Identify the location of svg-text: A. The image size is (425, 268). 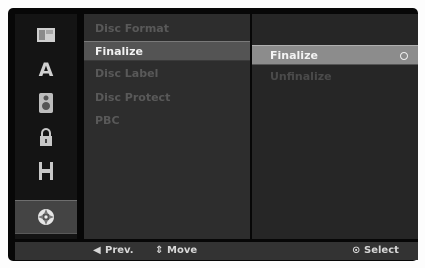
(46, 69).